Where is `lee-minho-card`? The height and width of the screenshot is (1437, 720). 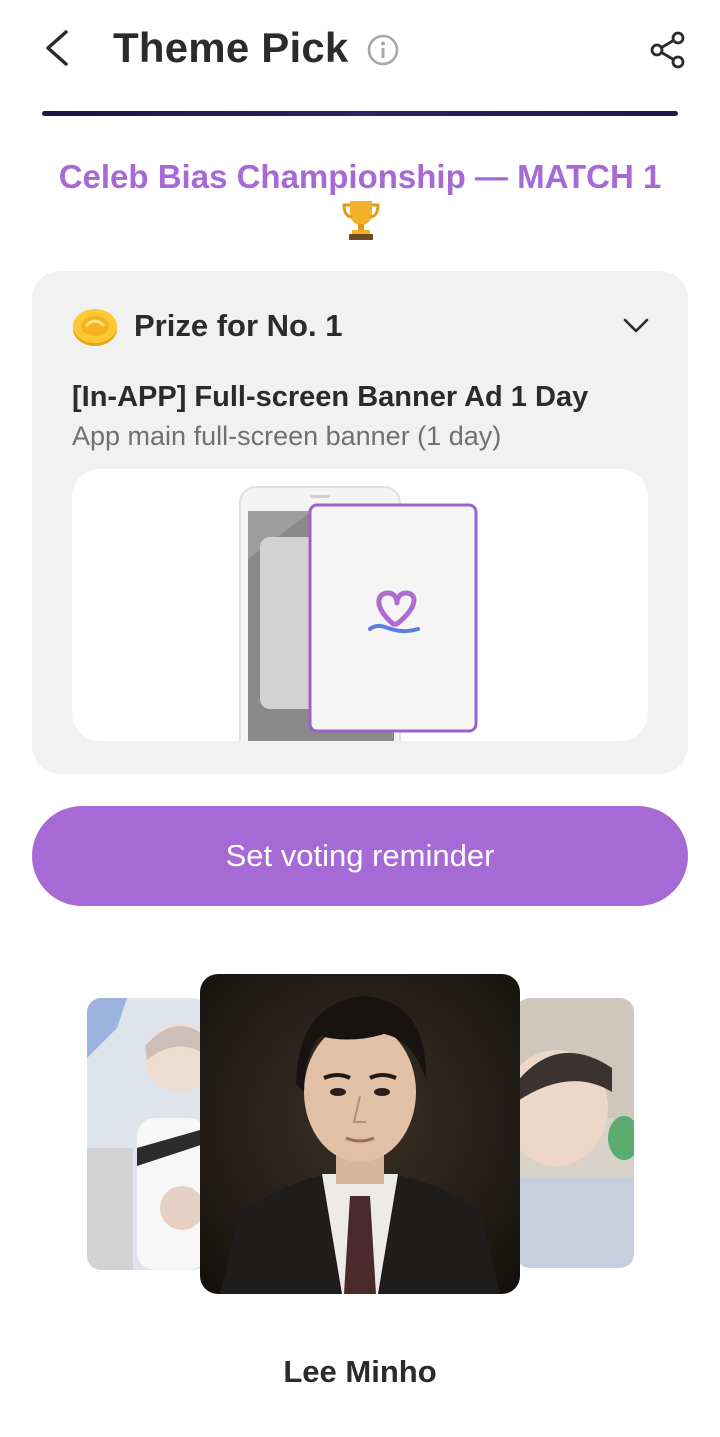
lee-minho-card is located at coordinates (360, 1134).